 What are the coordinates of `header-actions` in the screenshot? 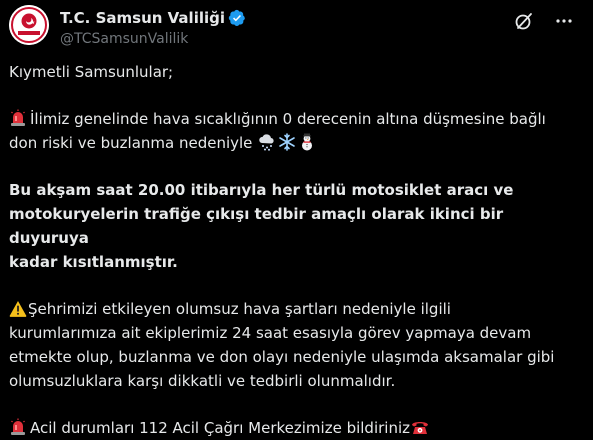 It's located at (544, 21).